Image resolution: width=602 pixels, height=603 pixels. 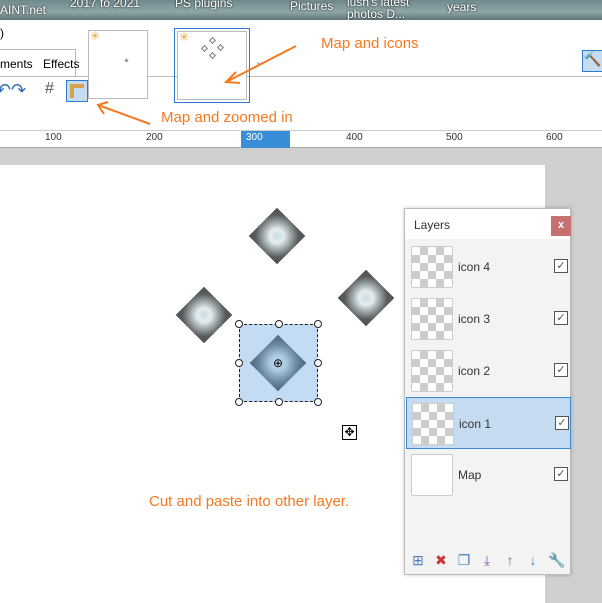 What do you see at coordinates (533, 560) in the screenshot?
I see `move-down-icon: ↓` at bounding box center [533, 560].